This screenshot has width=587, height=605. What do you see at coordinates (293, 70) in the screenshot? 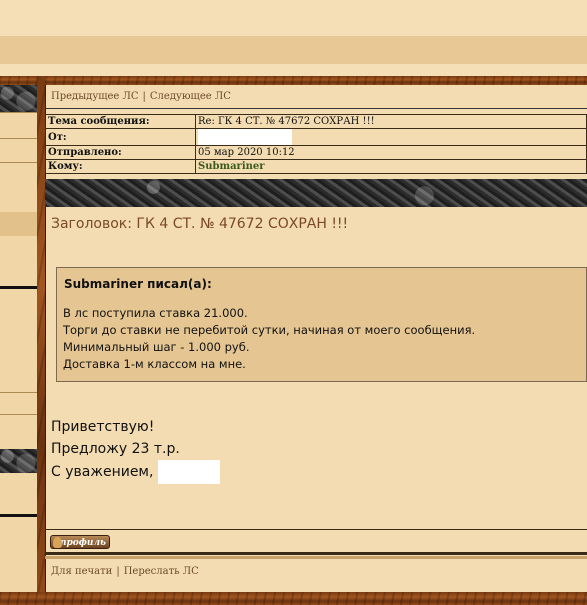
I see `top-band-light` at bounding box center [293, 70].